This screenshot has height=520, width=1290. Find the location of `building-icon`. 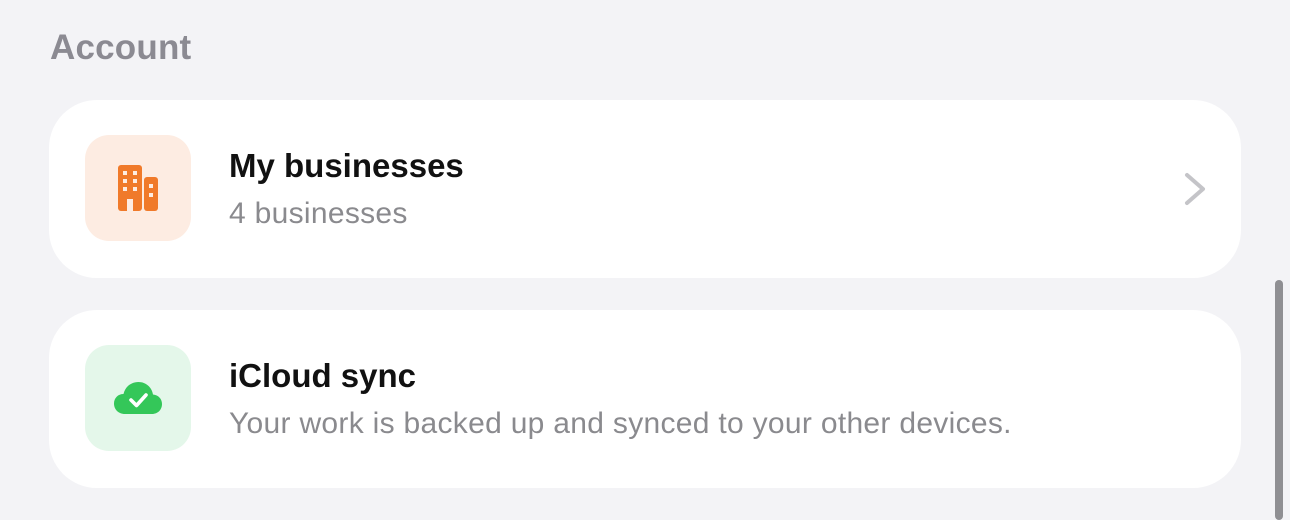

building-icon is located at coordinates (138, 188).